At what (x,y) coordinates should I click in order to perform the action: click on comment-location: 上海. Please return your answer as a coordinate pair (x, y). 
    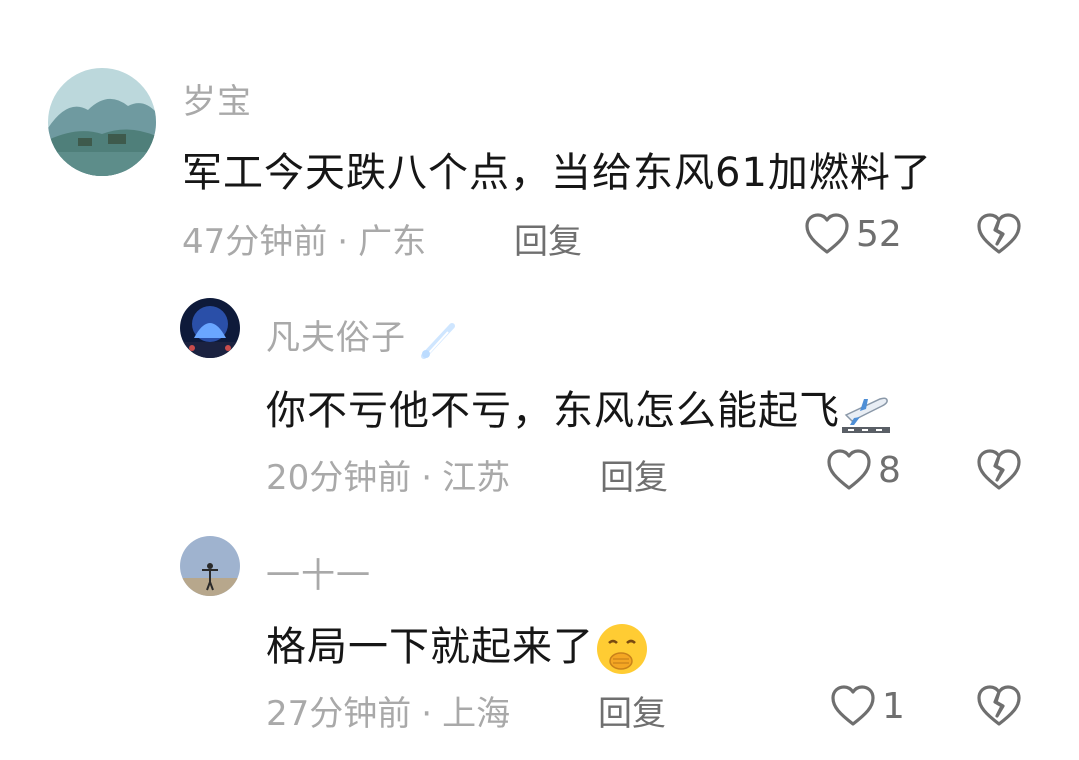
    Looking at the image, I should click on (476, 714).